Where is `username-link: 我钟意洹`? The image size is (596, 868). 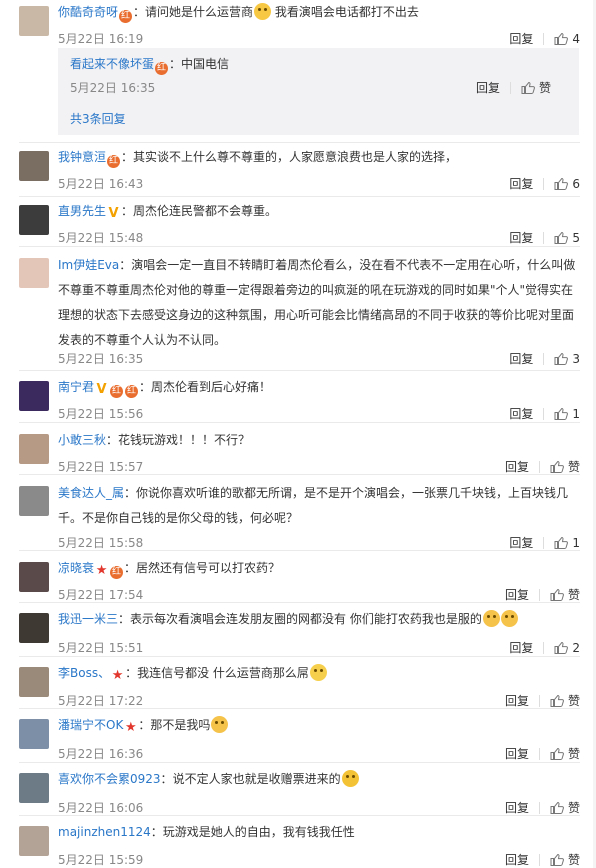 username-link: 我钟意洹 is located at coordinates (82, 157).